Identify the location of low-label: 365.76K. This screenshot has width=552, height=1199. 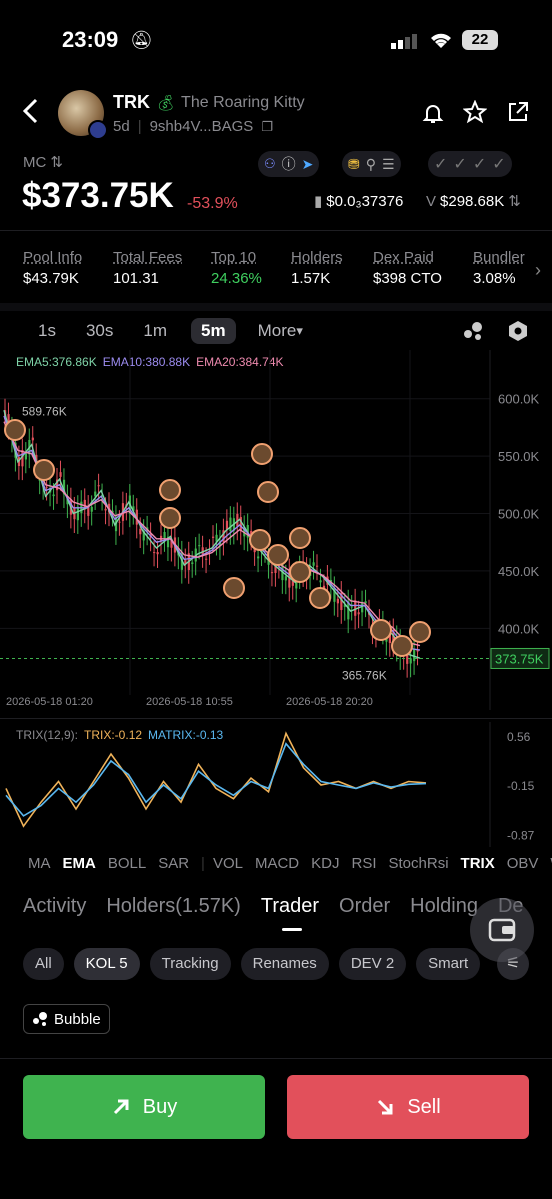
(364, 676).